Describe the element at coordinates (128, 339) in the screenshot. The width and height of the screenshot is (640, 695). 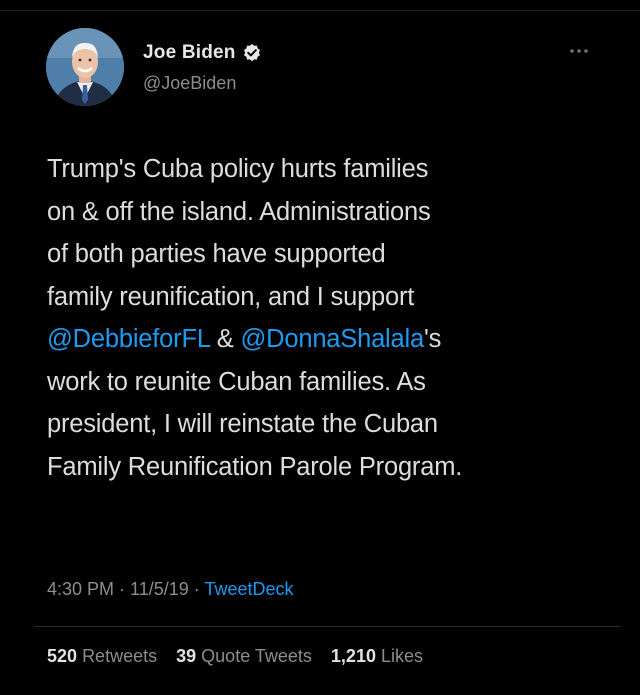
I see `mention-link-debbieforfl: @DebbieforFL` at that location.